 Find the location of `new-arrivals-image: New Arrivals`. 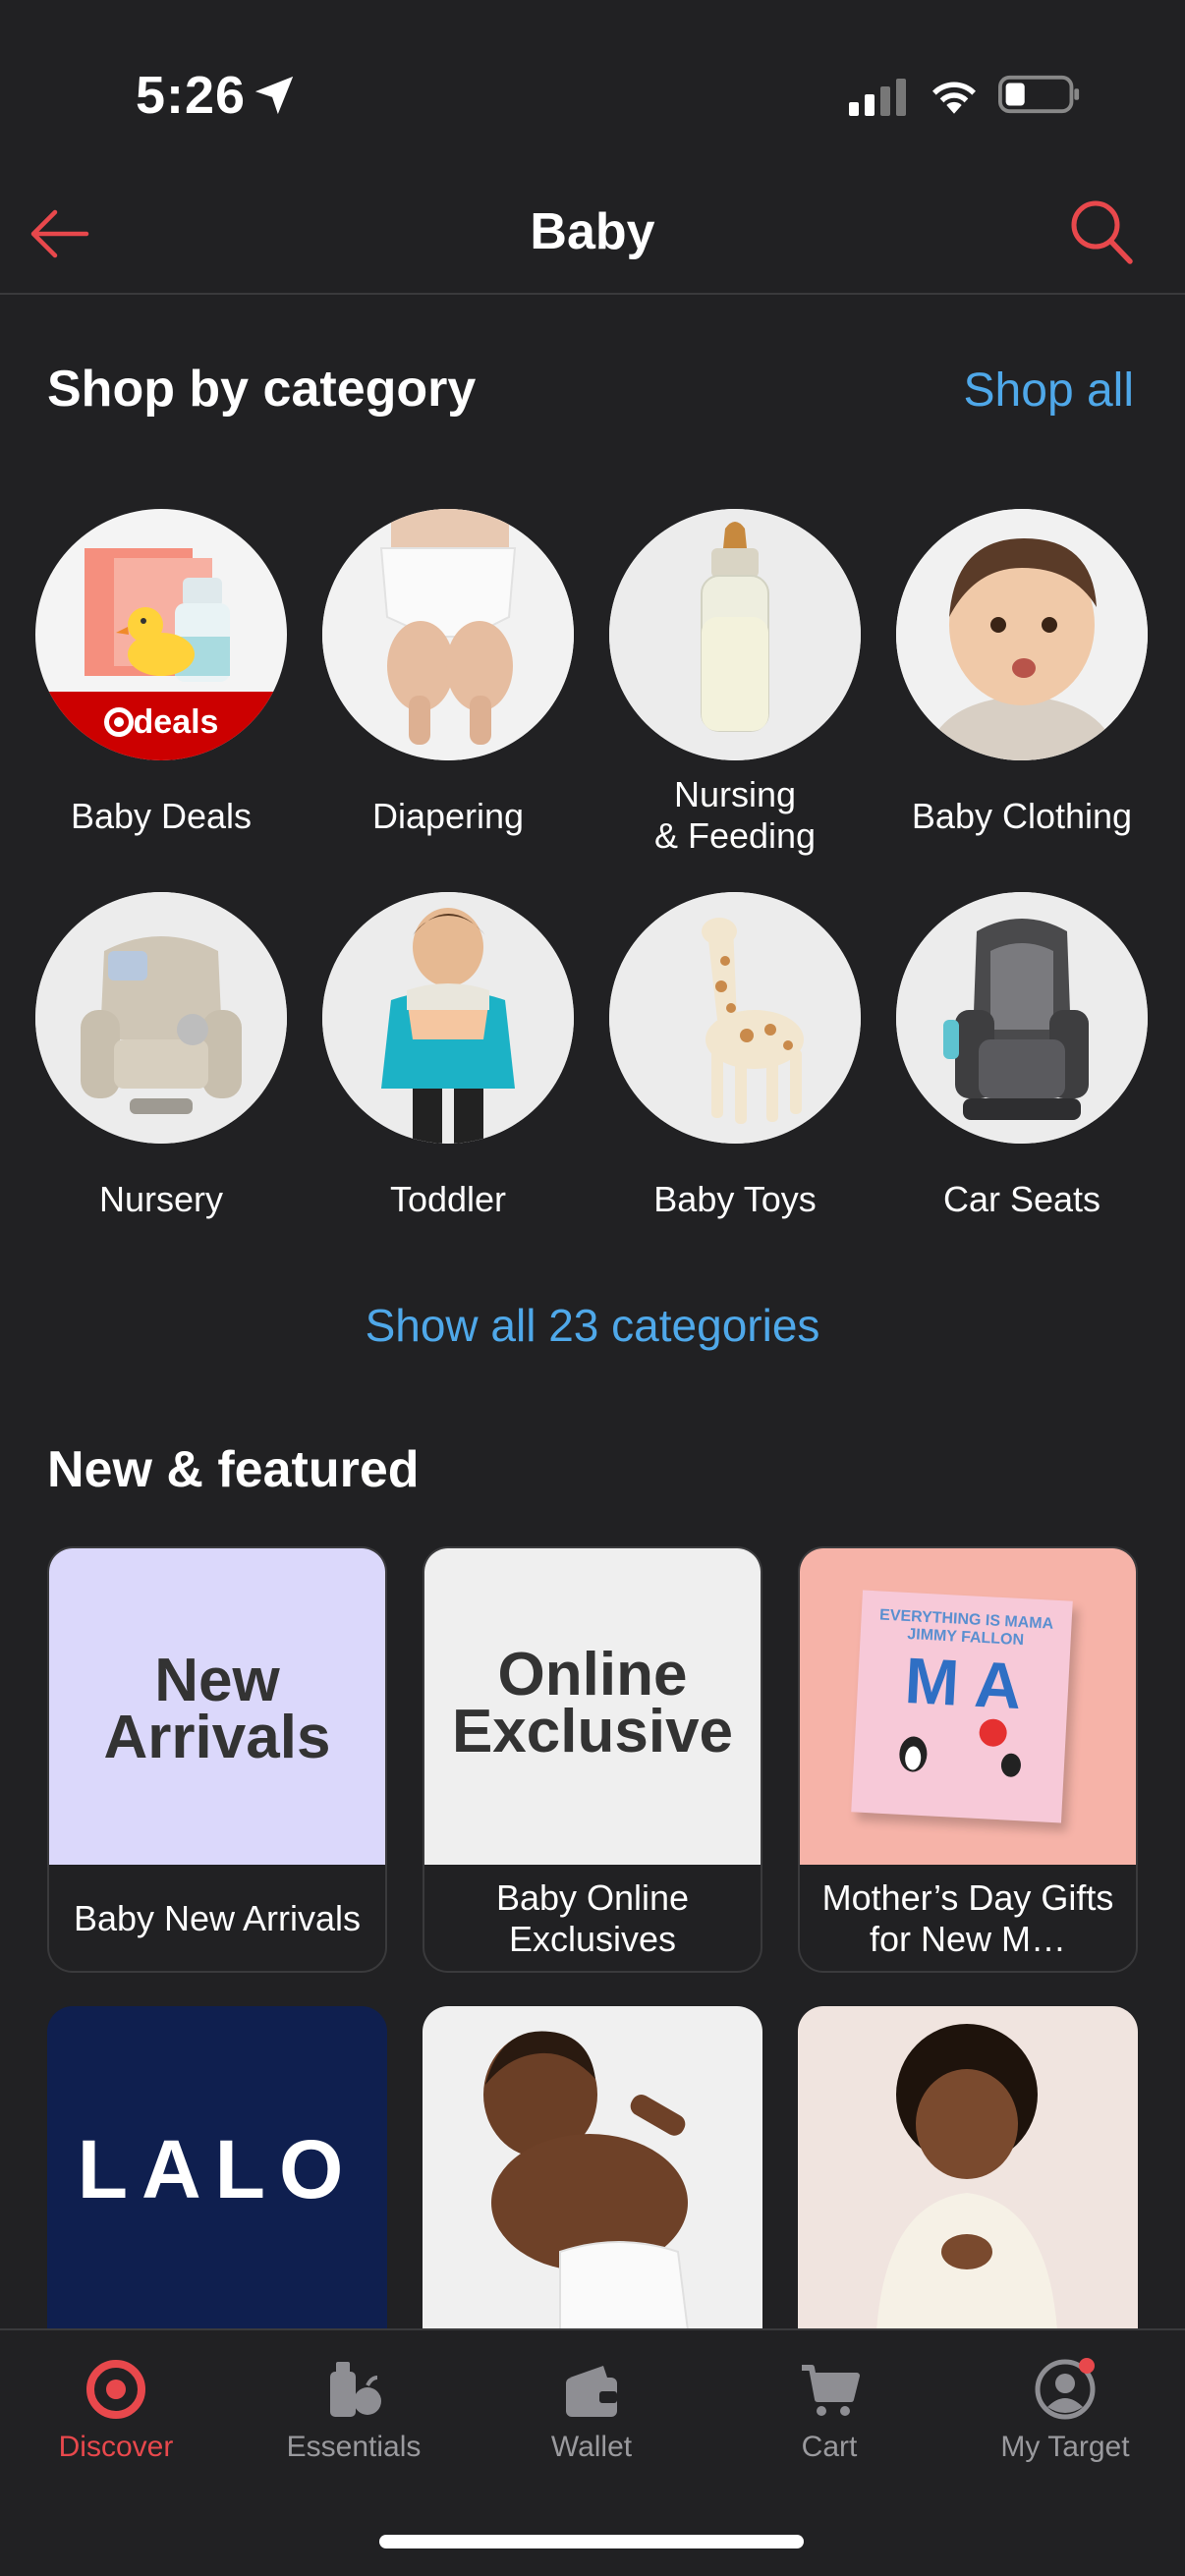

new-arrivals-image: New Arrivals is located at coordinates (217, 1706).